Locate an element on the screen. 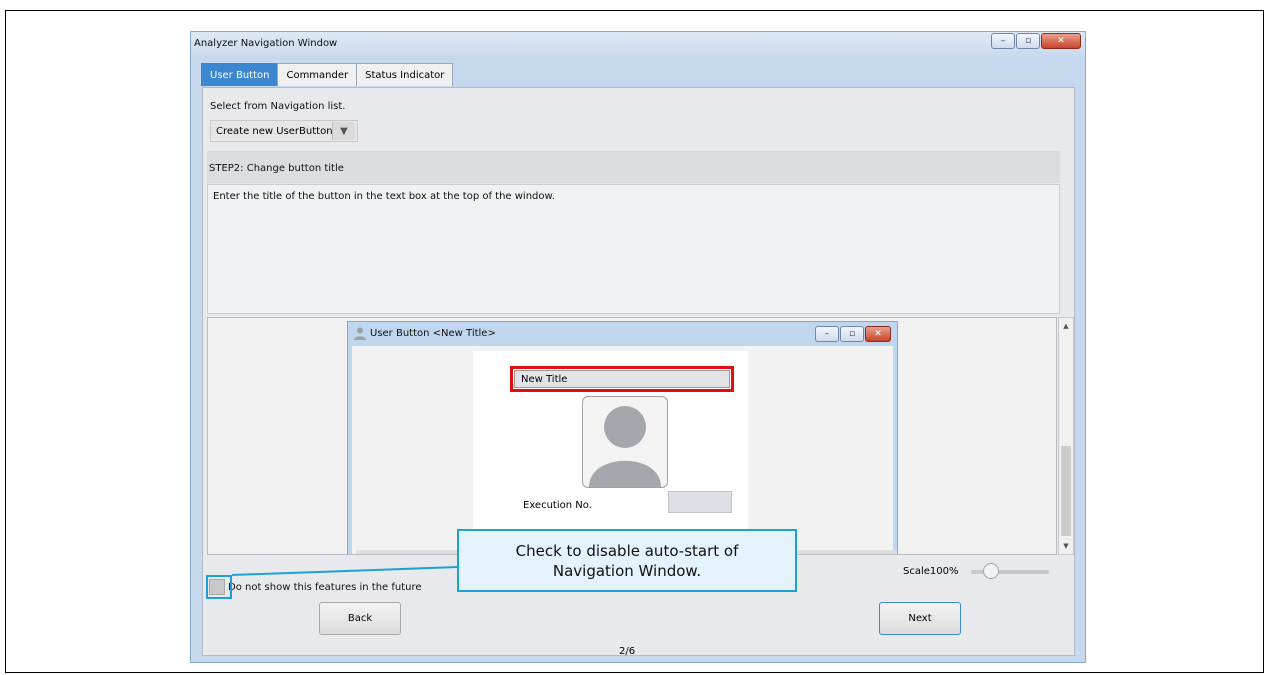  callout-line-2: Navigation Window. is located at coordinates (627, 570).